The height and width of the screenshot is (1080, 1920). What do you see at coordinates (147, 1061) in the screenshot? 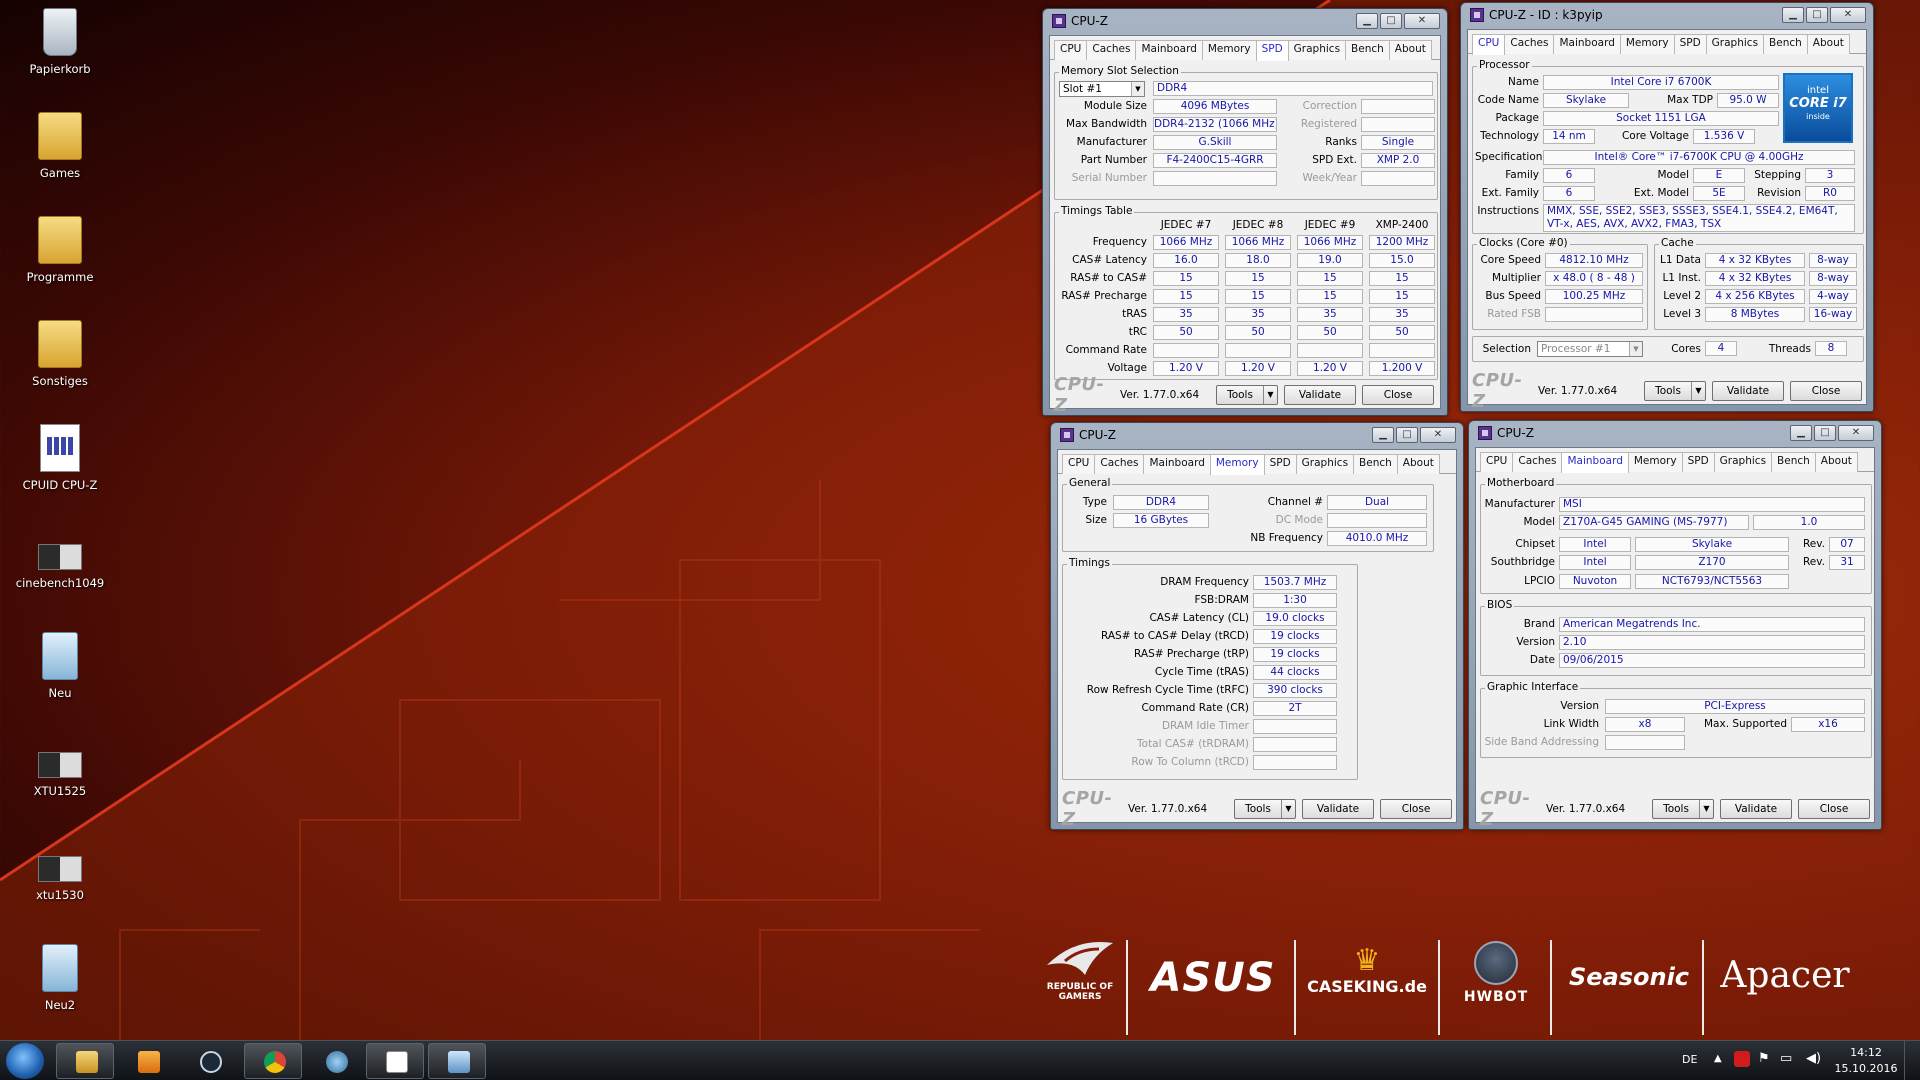
I see `taskbar-media-player` at bounding box center [147, 1061].